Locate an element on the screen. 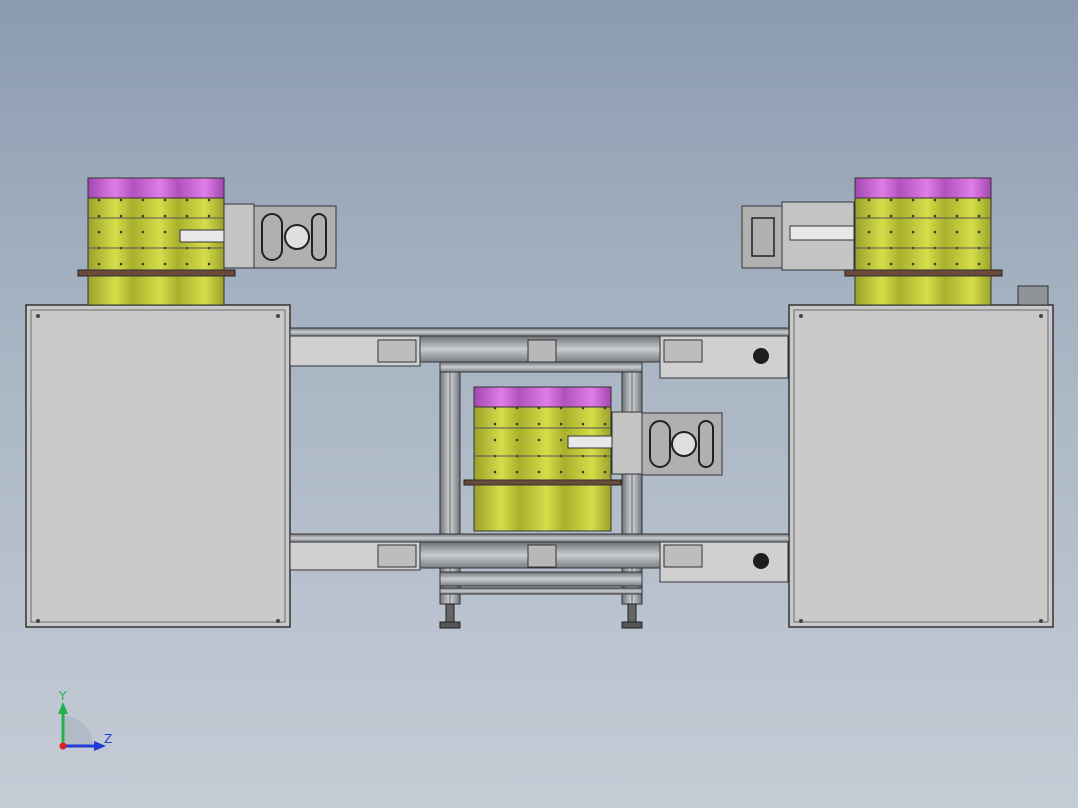 This screenshot has height=808, width=1078. right-feeder-bowl is located at coordinates (923, 241).